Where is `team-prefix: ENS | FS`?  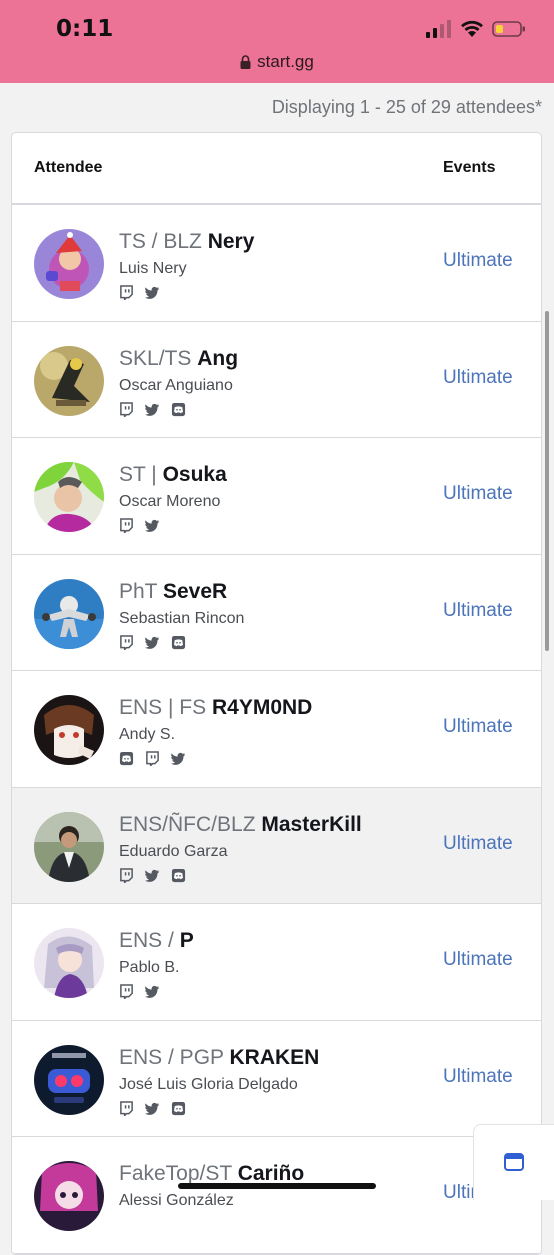 team-prefix: ENS | FS is located at coordinates (163, 707).